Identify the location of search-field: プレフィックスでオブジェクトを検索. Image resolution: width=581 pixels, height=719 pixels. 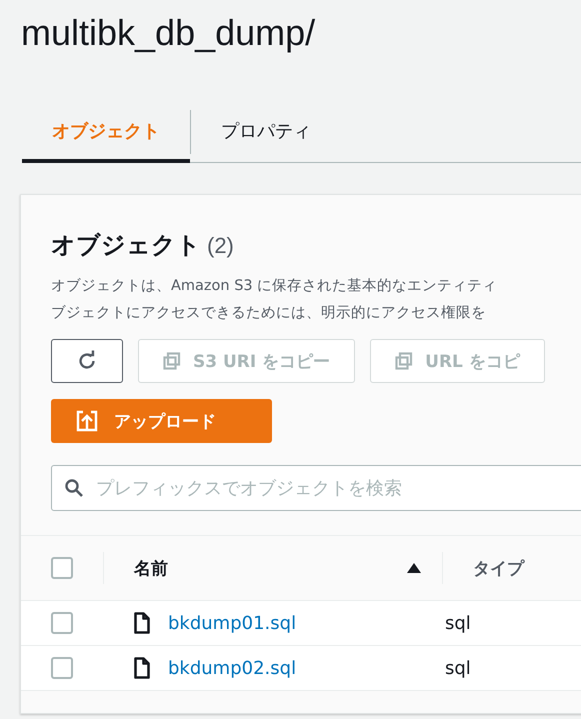
(316, 488).